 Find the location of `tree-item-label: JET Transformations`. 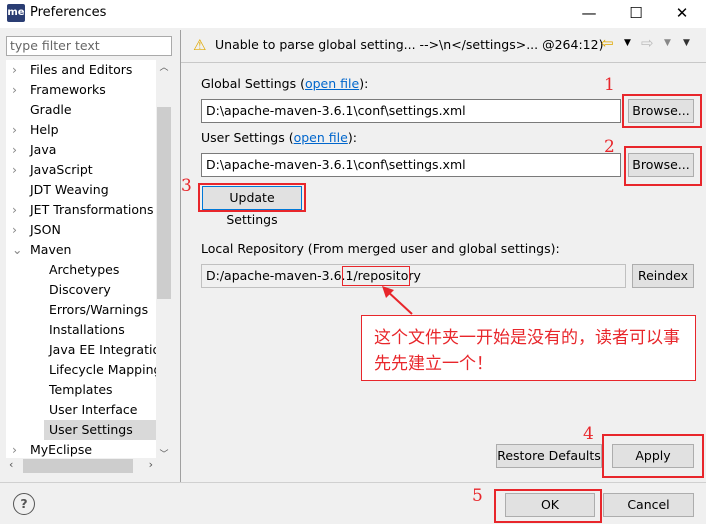

tree-item-label: JET Transformations is located at coordinates (92, 209).